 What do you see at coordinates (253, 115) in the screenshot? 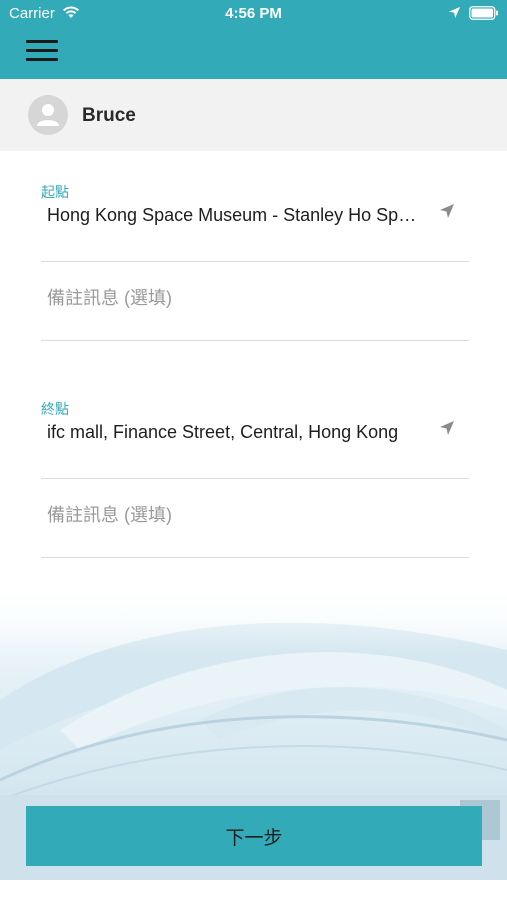
I see `user-profile-row: Bruce` at bounding box center [253, 115].